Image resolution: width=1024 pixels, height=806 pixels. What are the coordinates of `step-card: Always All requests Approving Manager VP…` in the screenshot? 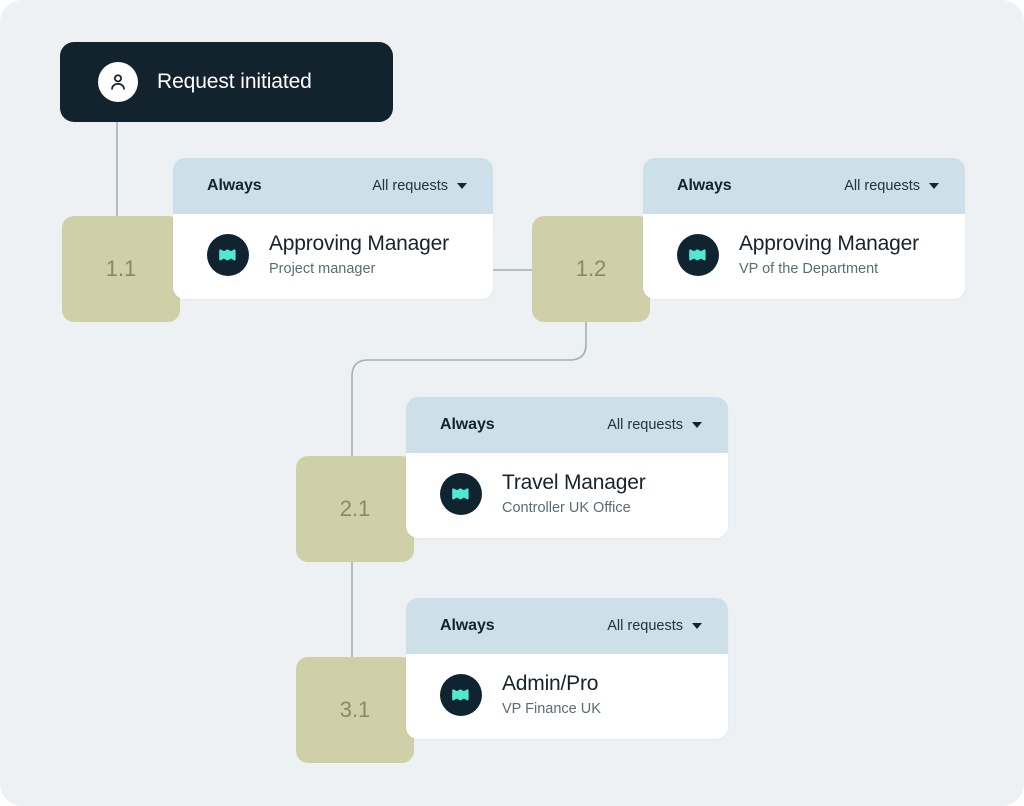 It's located at (804, 229).